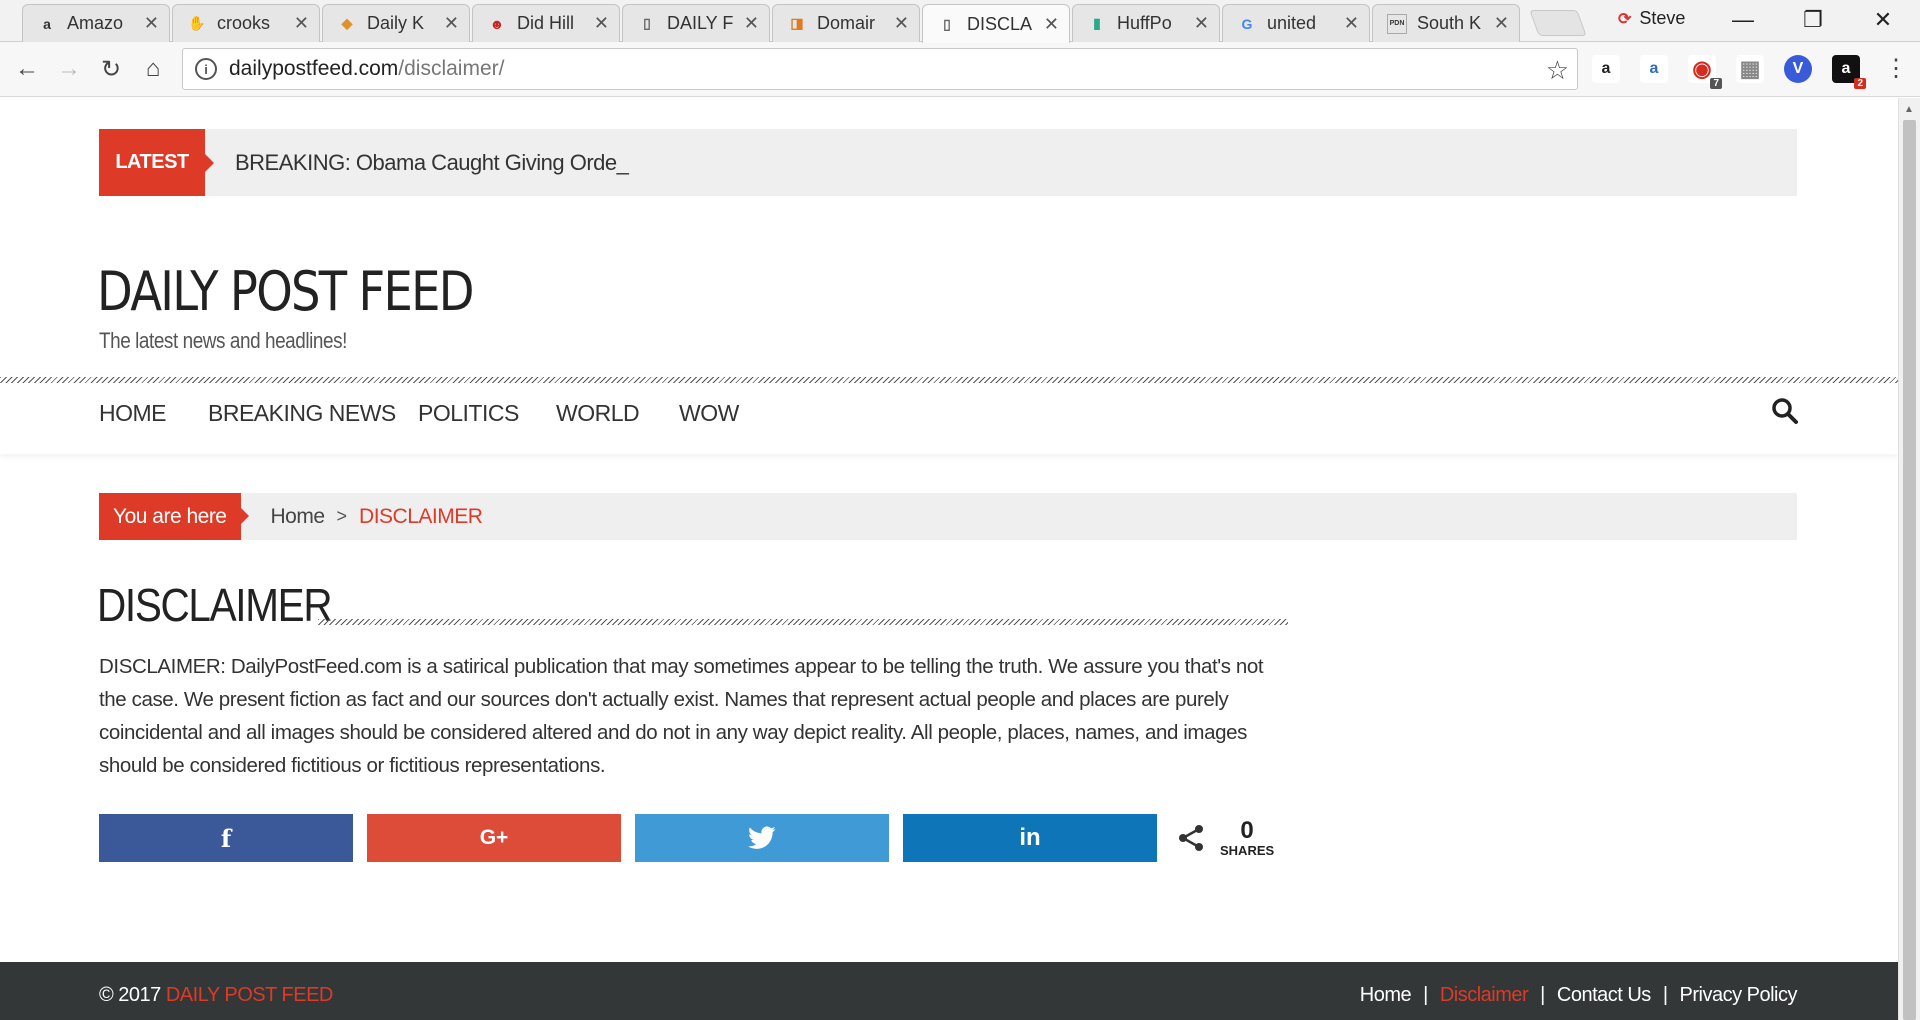  What do you see at coordinates (314, 68) in the screenshot?
I see `url-host: dailypostfeed.com` at bounding box center [314, 68].